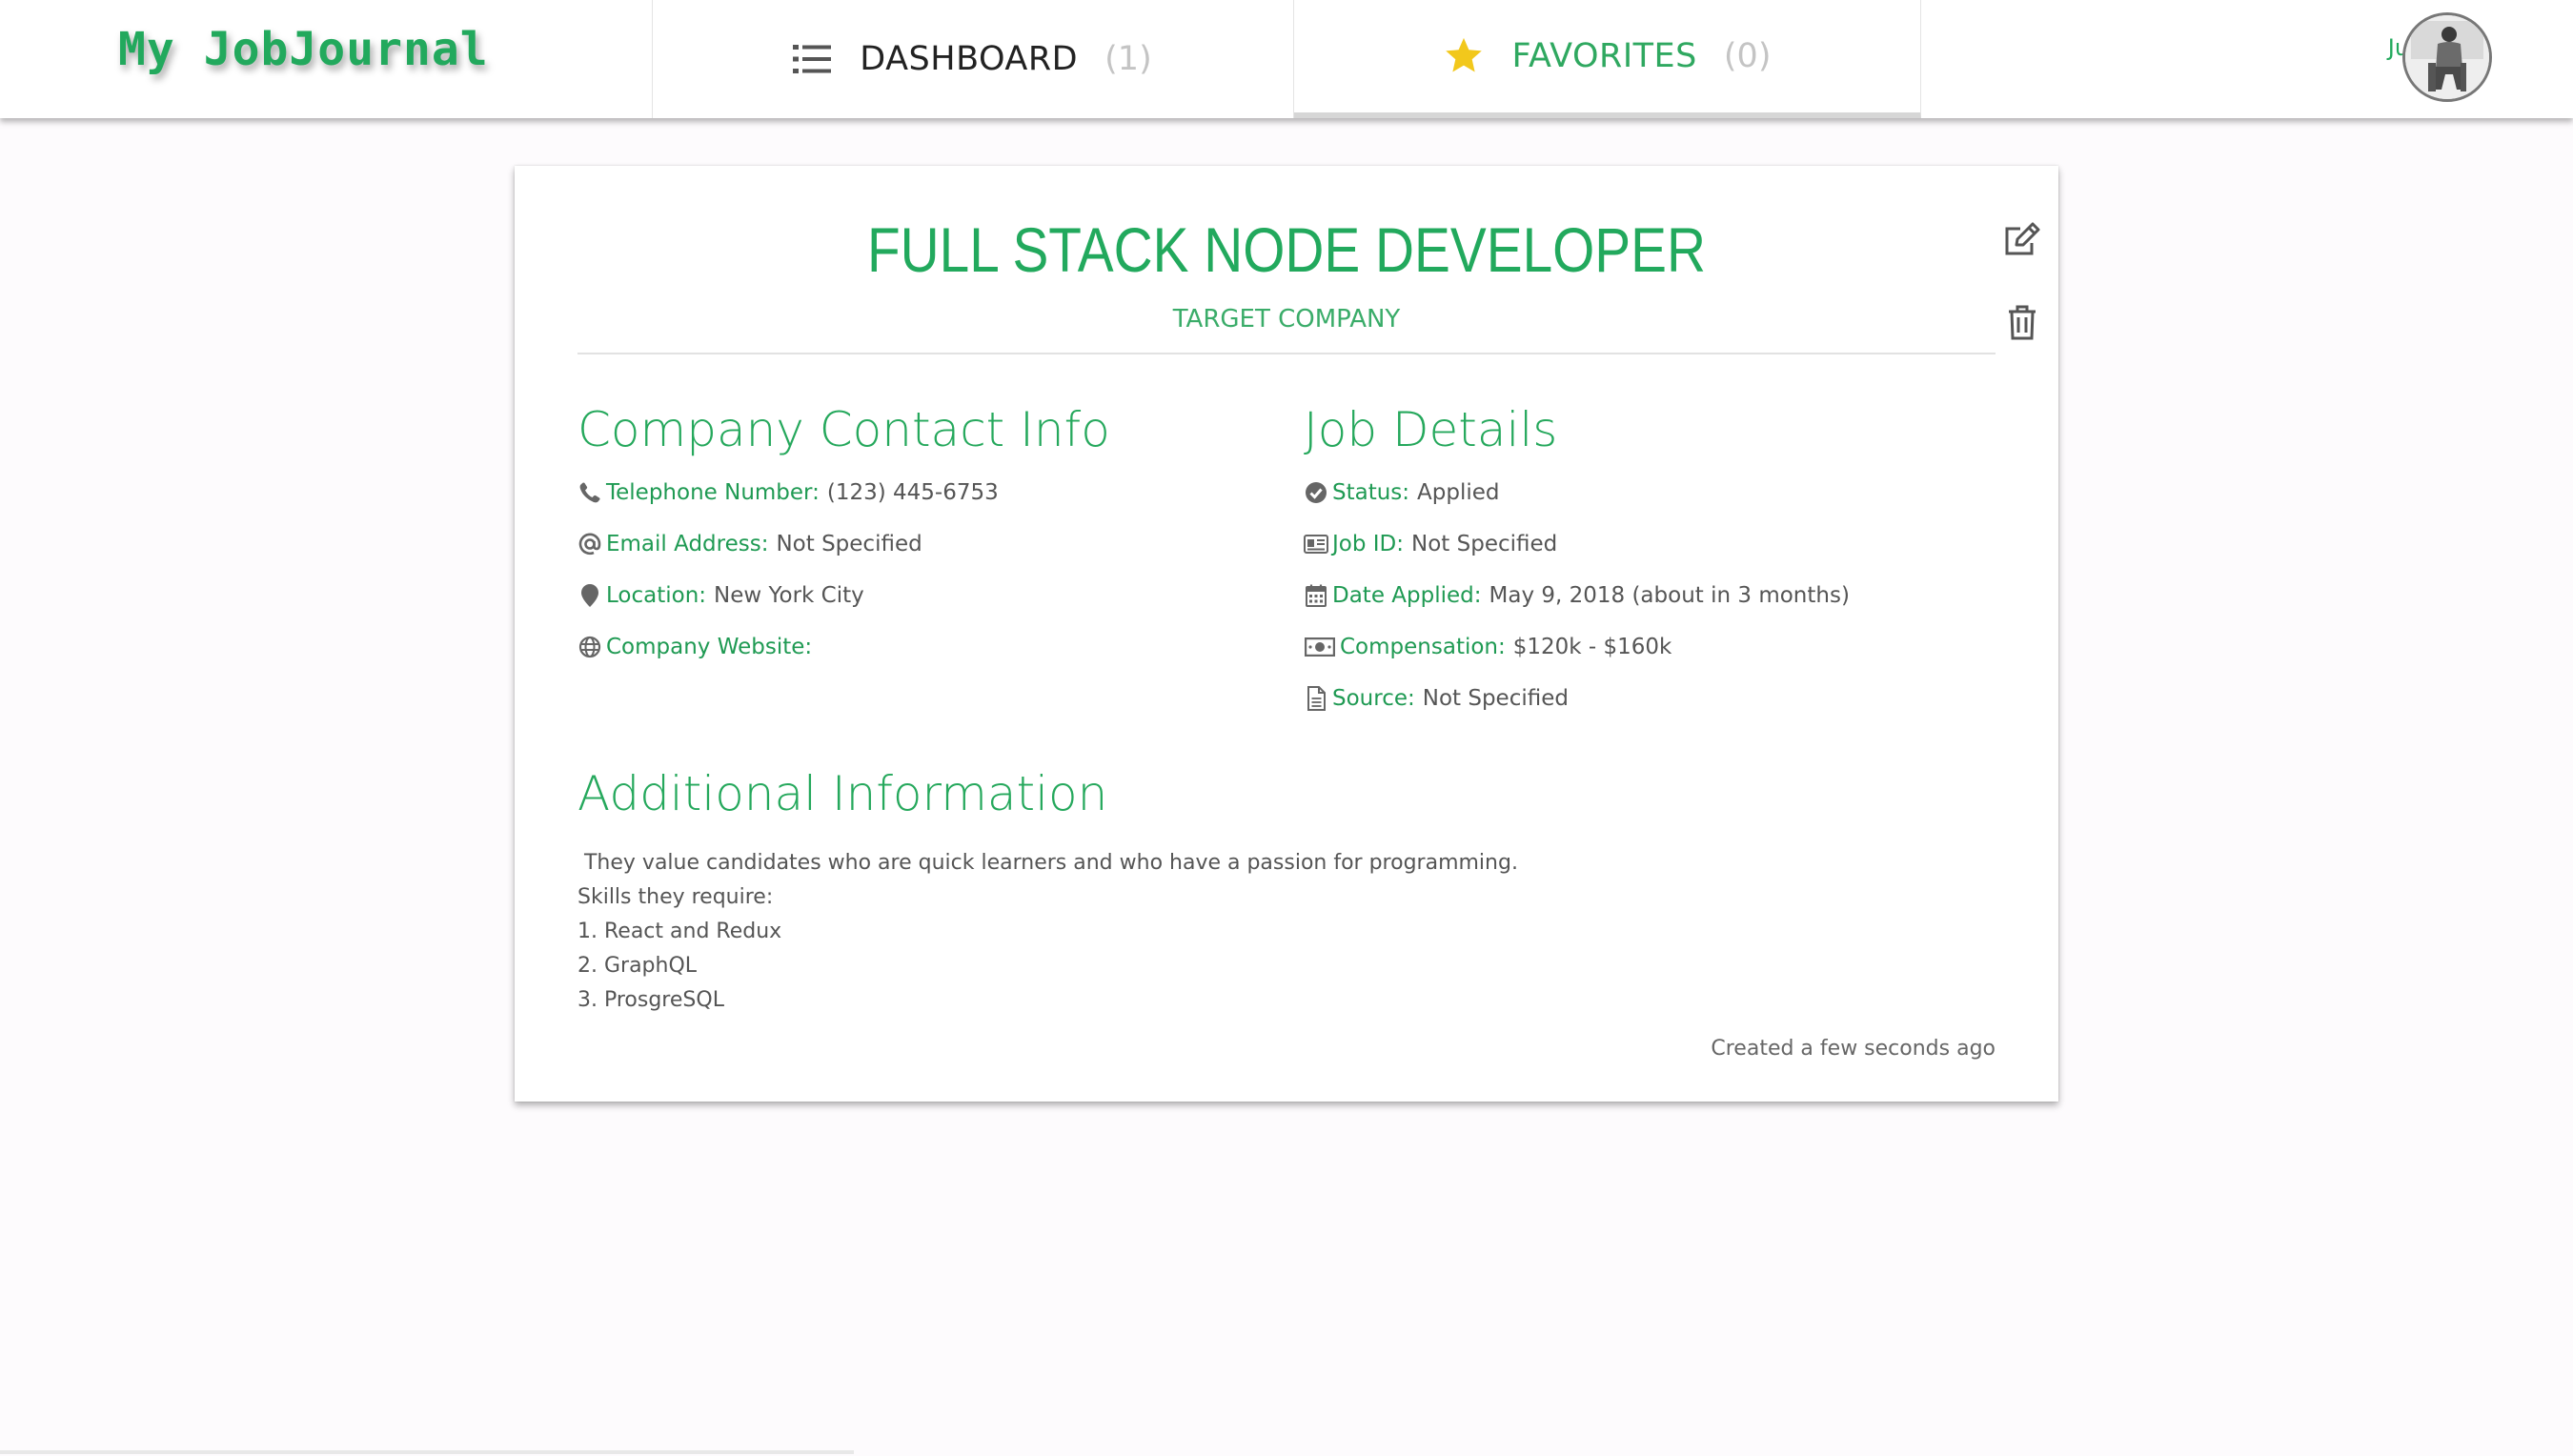 This screenshot has height=1456, width=2573. What do you see at coordinates (680, 931) in the screenshot?
I see `additional-info-line: 1. React and Redux` at bounding box center [680, 931].